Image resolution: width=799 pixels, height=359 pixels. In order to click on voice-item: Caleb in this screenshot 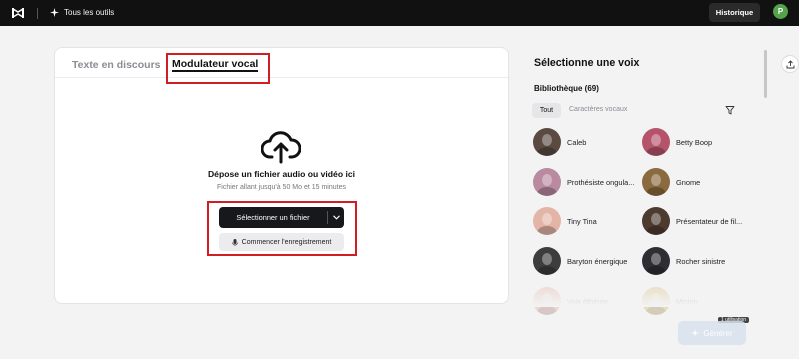, I will do `click(559, 142)`.